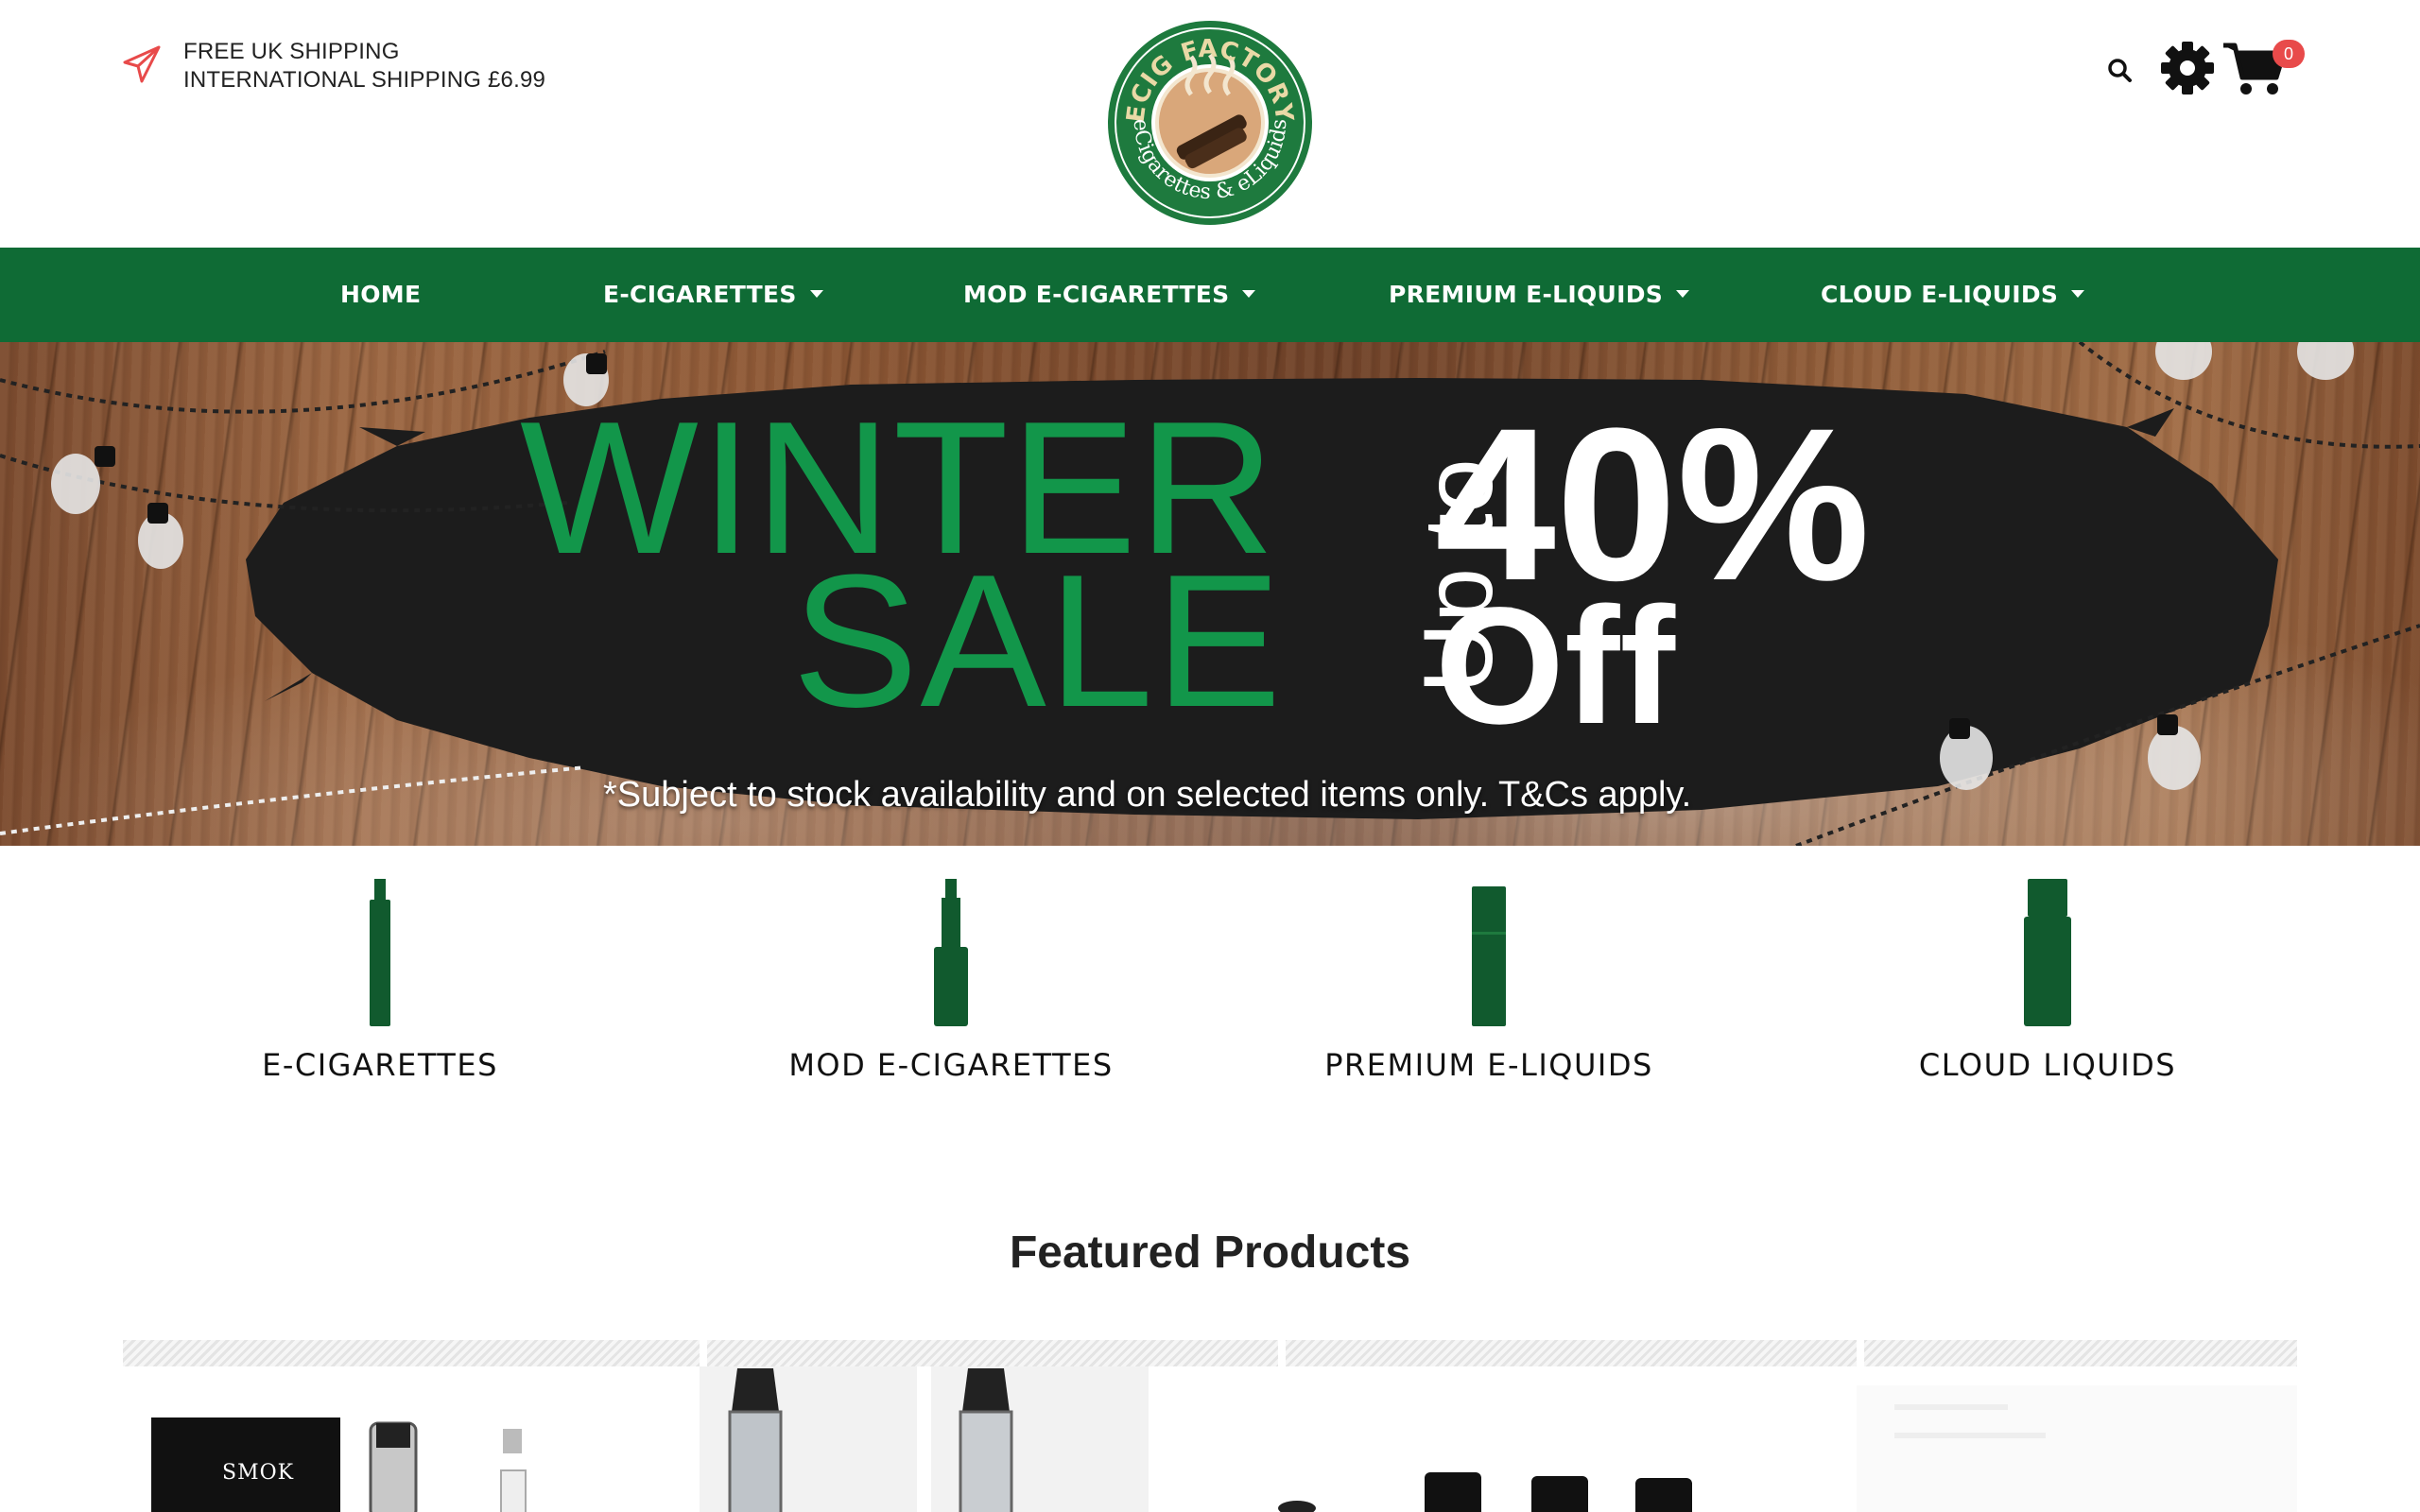  Describe the element at coordinates (951, 1065) in the screenshot. I see `category-label: MOD E-CIGARETTES` at that location.